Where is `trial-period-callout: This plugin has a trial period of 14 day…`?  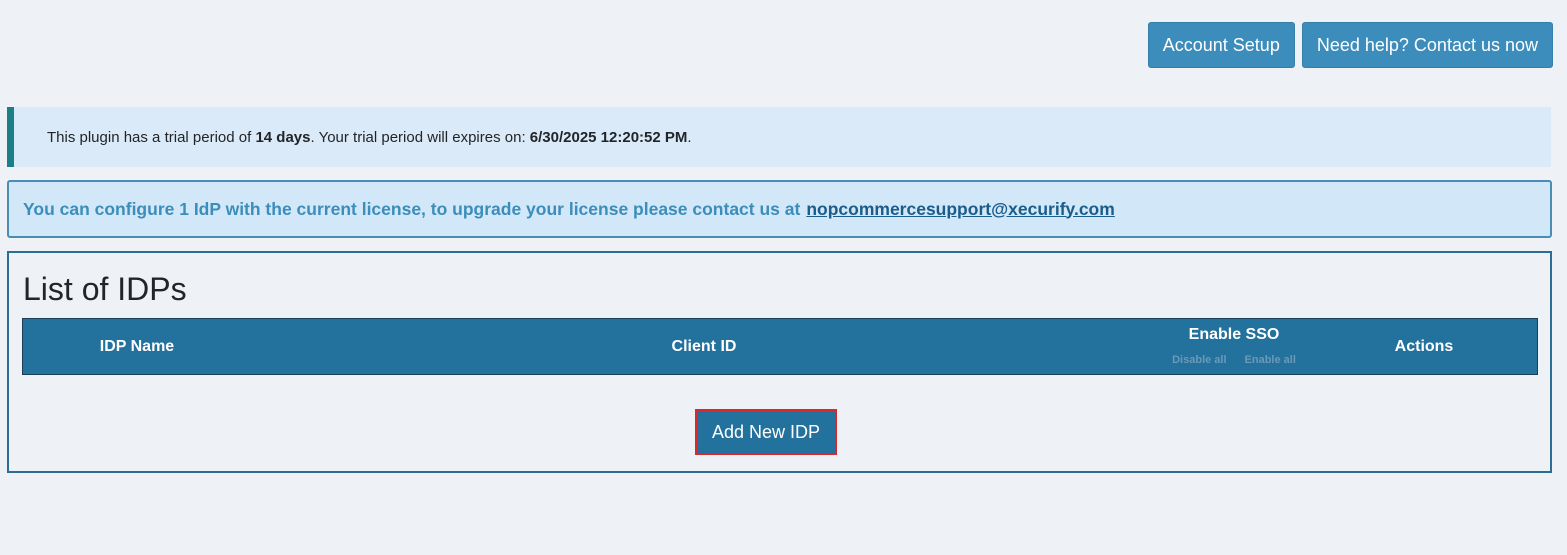 trial-period-callout: This plugin has a trial period of 14 day… is located at coordinates (779, 137).